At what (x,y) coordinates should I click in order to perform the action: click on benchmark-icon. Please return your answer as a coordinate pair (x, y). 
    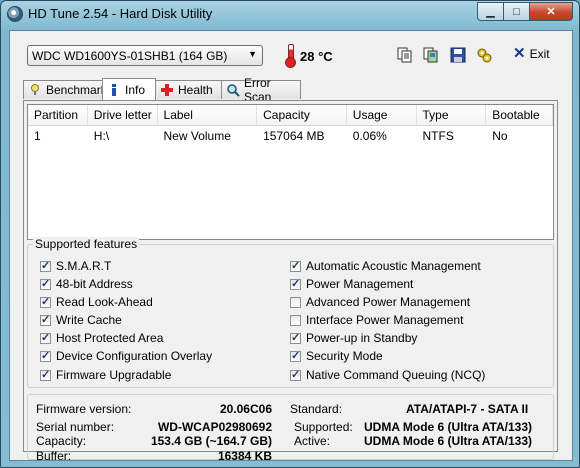
    Looking at the image, I should click on (35, 90).